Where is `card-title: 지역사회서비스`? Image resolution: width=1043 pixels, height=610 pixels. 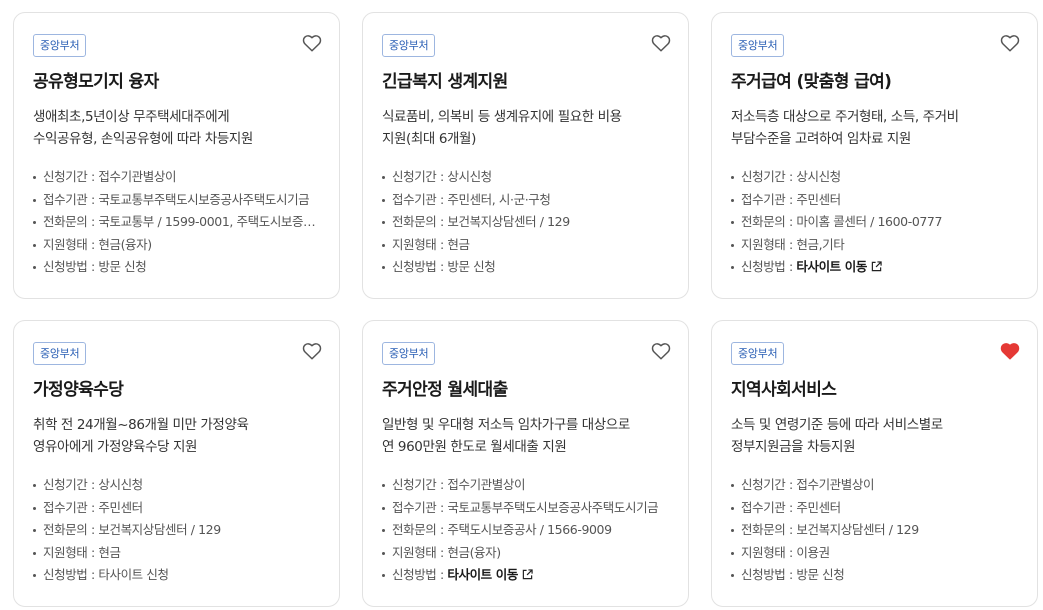
card-title: 지역사회서비스 is located at coordinates (874, 390).